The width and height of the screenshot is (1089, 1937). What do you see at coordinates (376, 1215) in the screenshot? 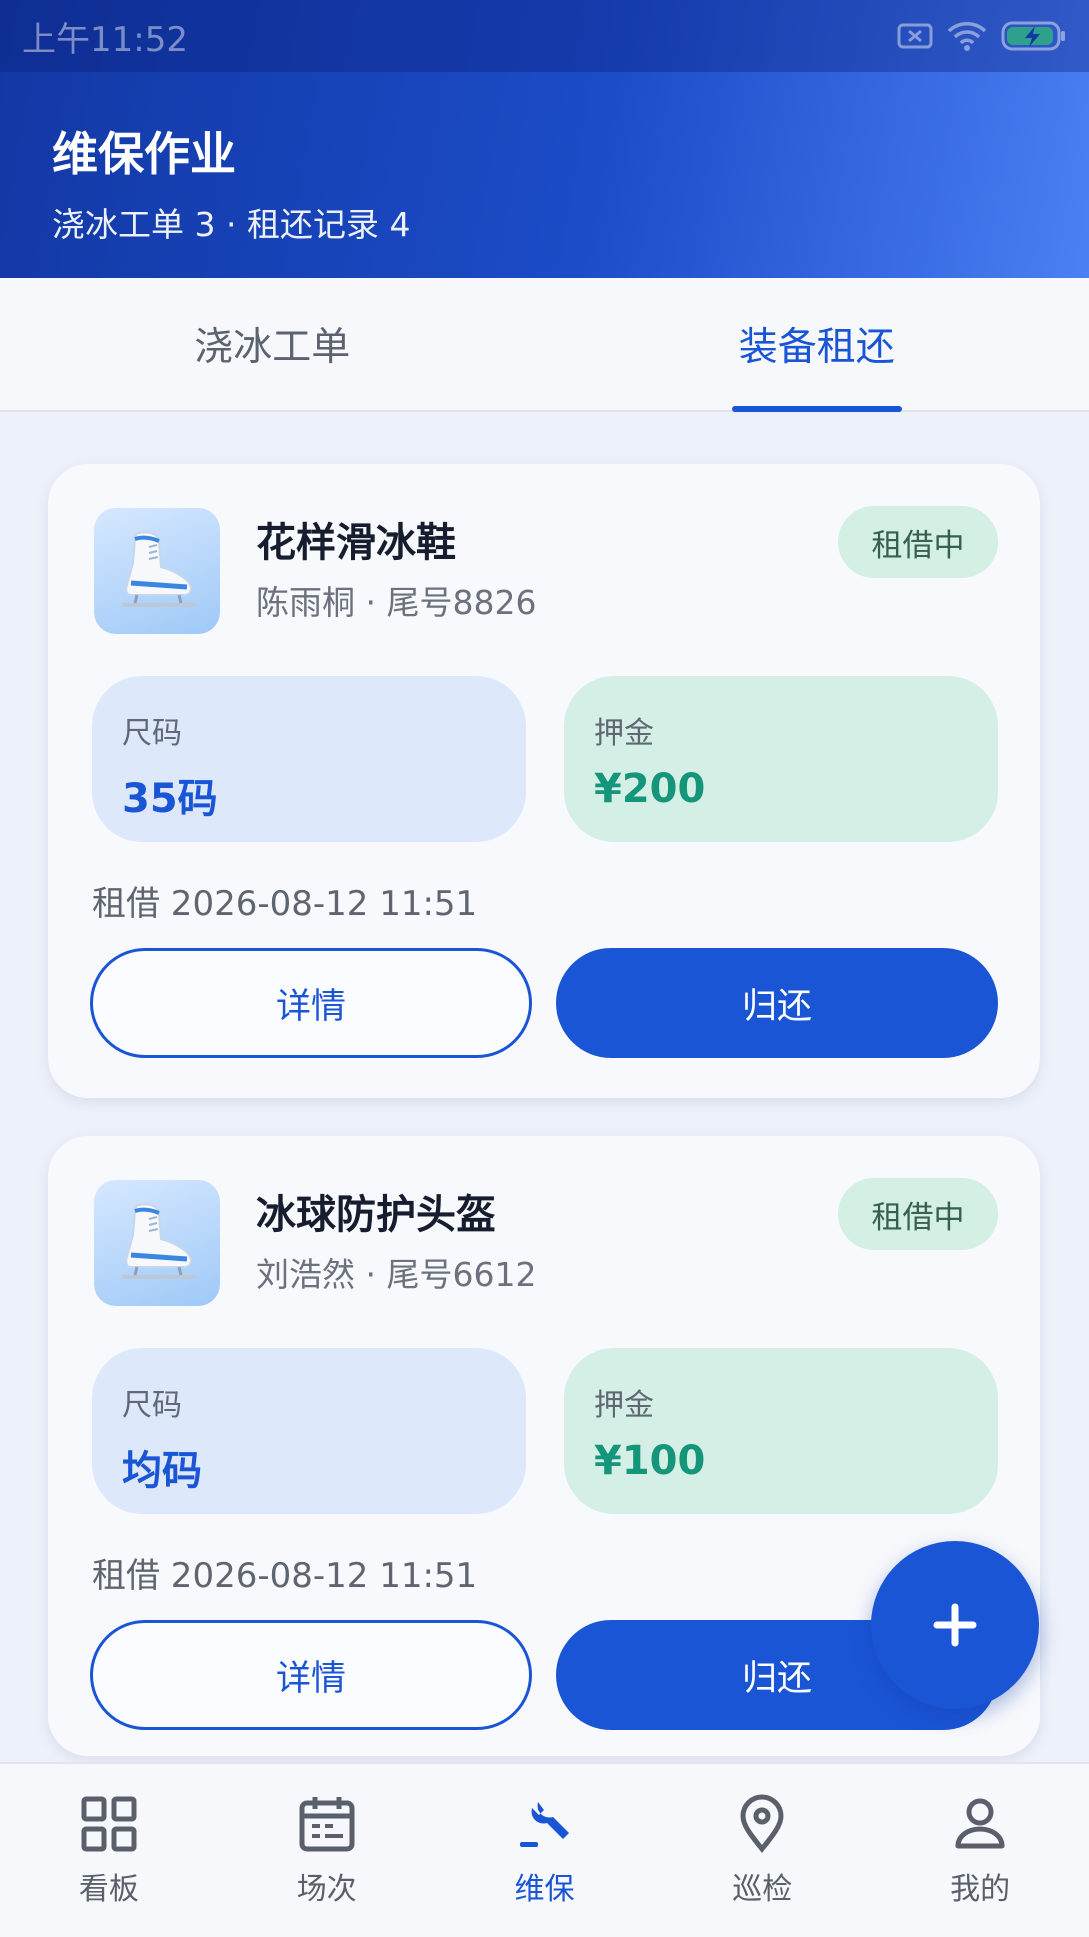
I see `item-name: 冰球防护头盔` at bounding box center [376, 1215].